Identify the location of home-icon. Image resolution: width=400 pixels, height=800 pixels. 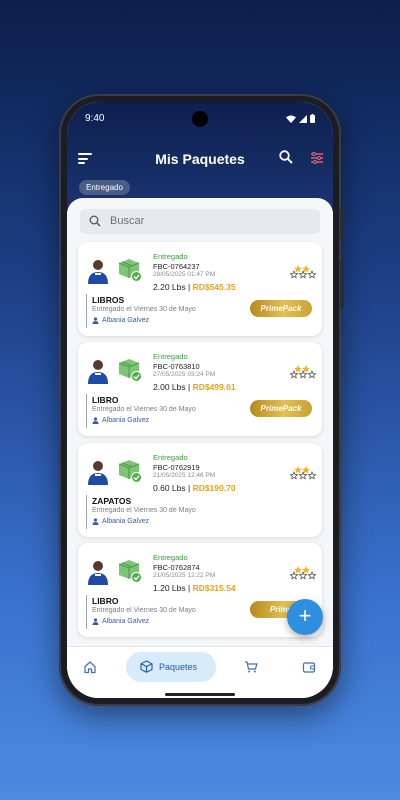
(90, 667).